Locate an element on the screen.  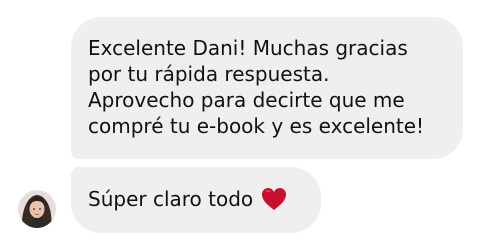
message-line: Aprovecho para decirte que me is located at coordinates (246, 100).